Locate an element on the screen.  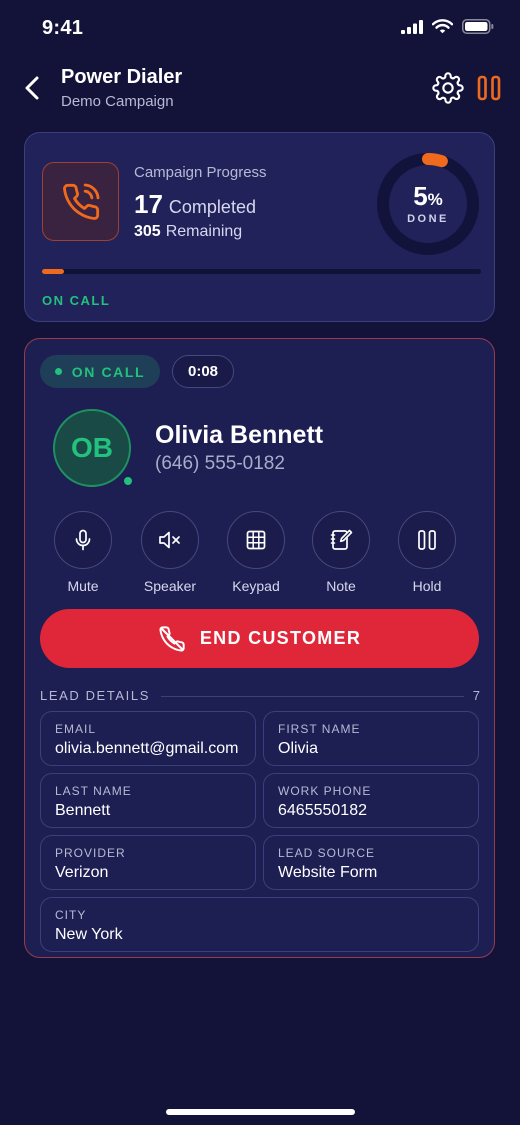
note-button-circle is located at coordinates (341, 540).